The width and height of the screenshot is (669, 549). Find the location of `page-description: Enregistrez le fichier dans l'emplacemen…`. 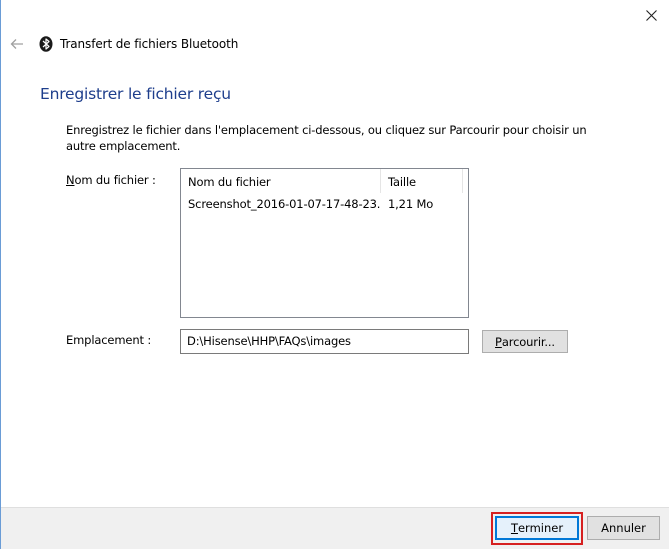

page-description: Enregistrez le fichier dans l'emplacemen… is located at coordinates (326, 138).